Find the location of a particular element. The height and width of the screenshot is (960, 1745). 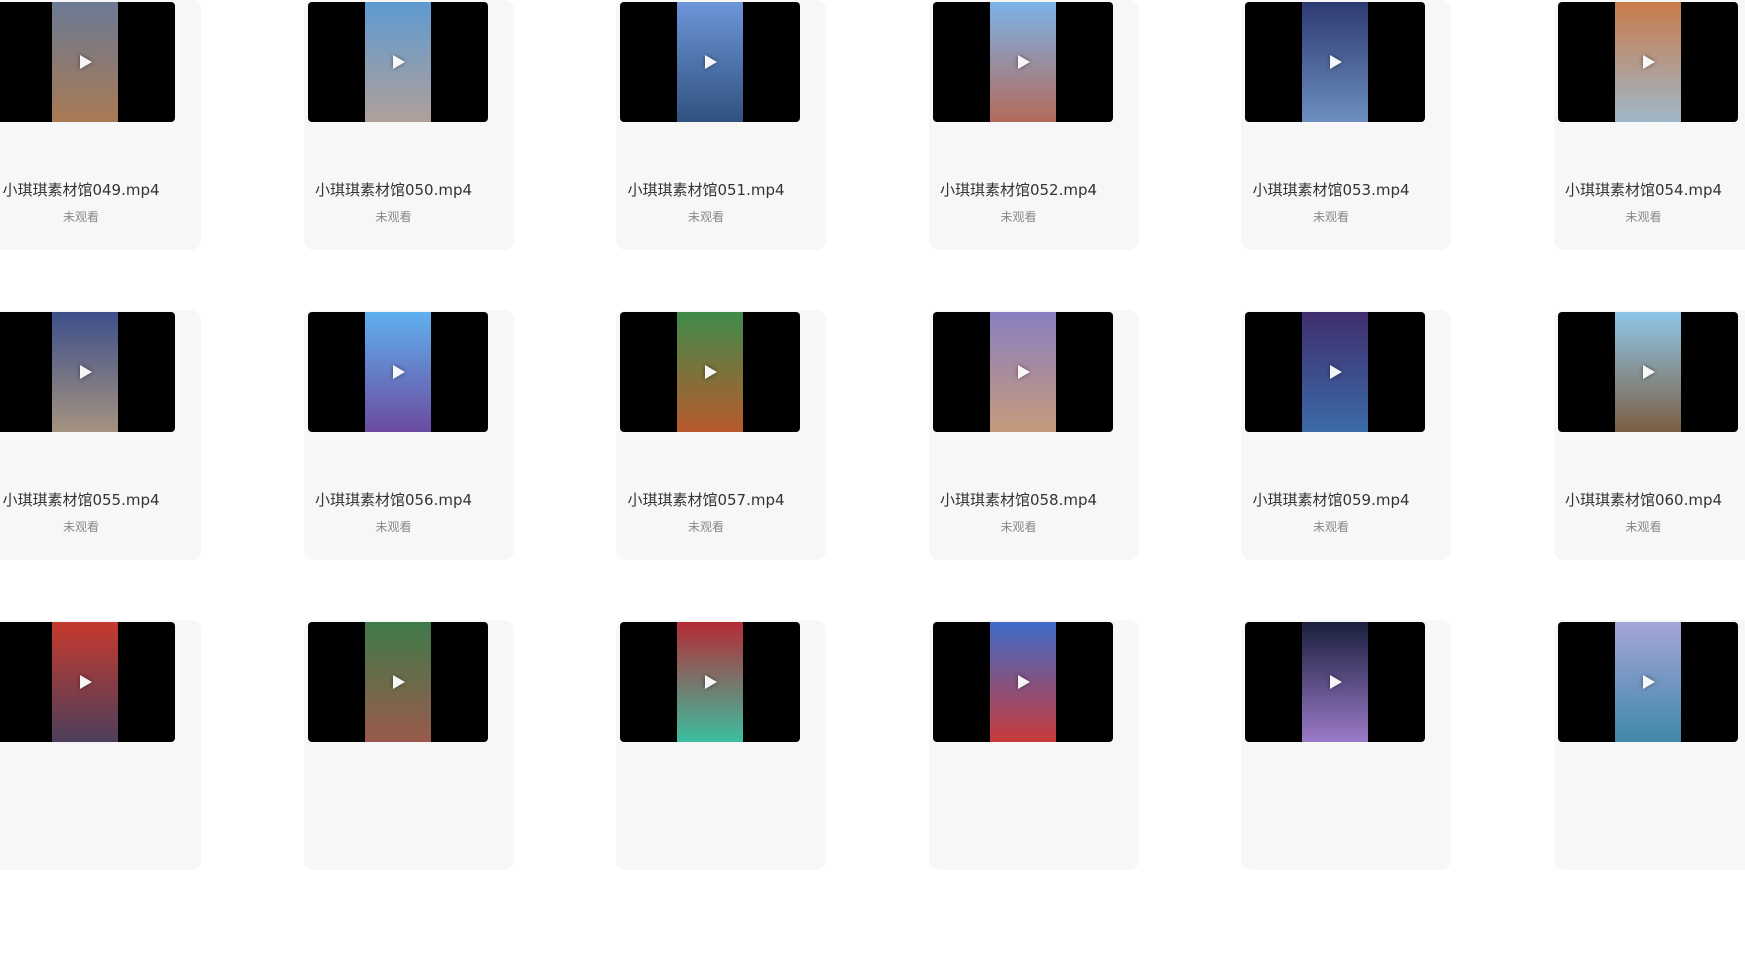

video-filename: 小琪琪素材馆049.mp4 is located at coordinates (85, 189).